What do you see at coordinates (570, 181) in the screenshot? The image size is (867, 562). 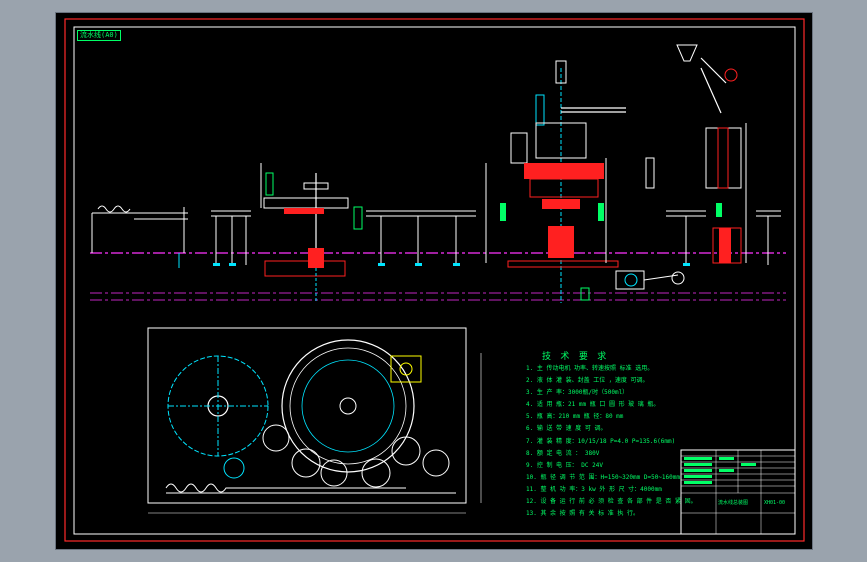 I see `rotary-capper` at bounding box center [570, 181].